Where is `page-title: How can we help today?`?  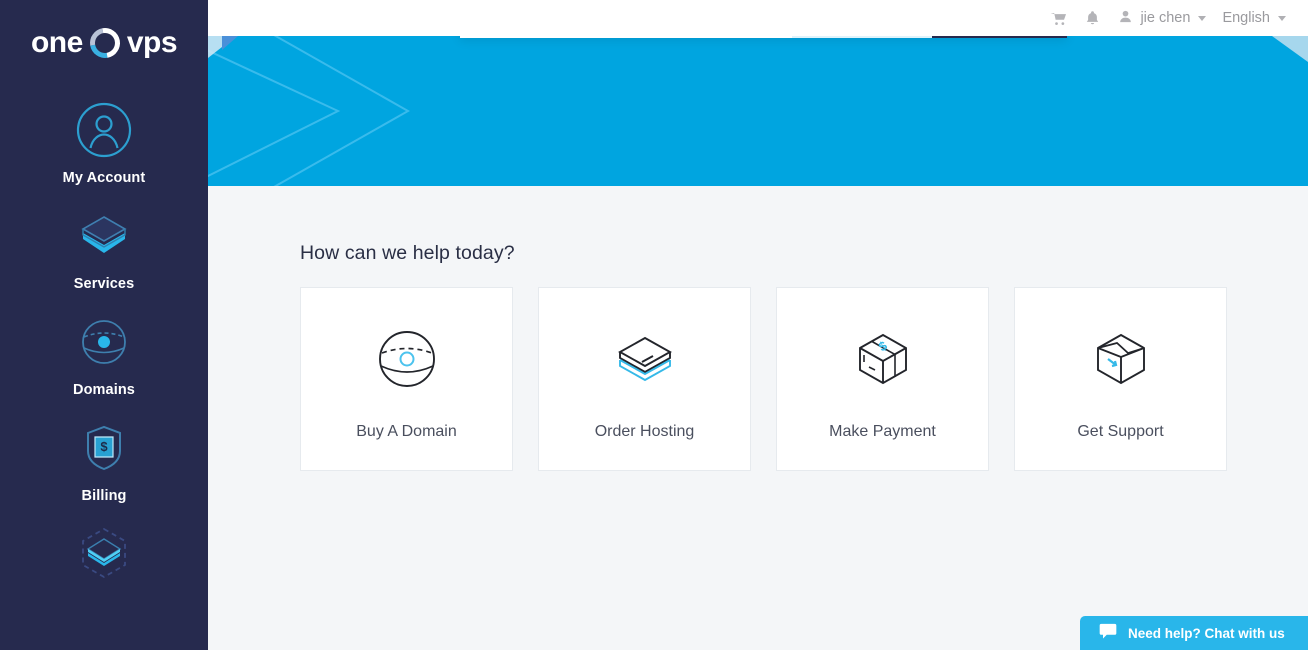 page-title: How can we help today? is located at coordinates (407, 253).